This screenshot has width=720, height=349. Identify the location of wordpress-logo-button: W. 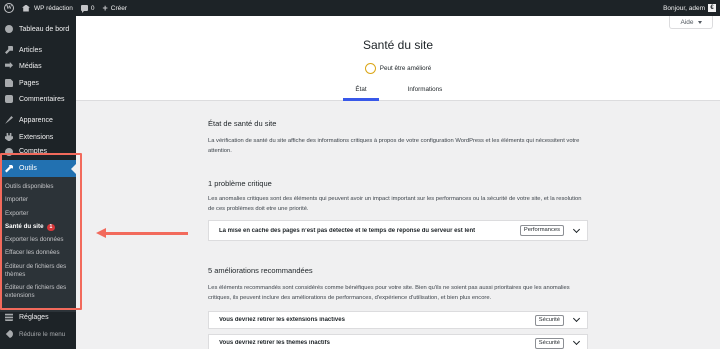
(9, 8).